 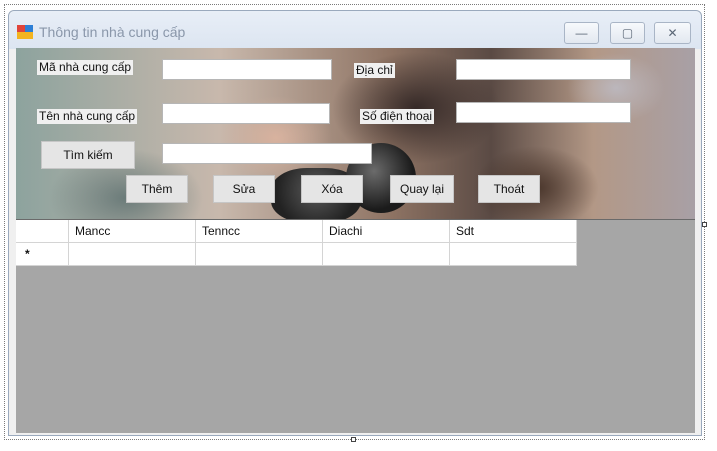 I want to click on grid-corner-cell, so click(x=42, y=231).